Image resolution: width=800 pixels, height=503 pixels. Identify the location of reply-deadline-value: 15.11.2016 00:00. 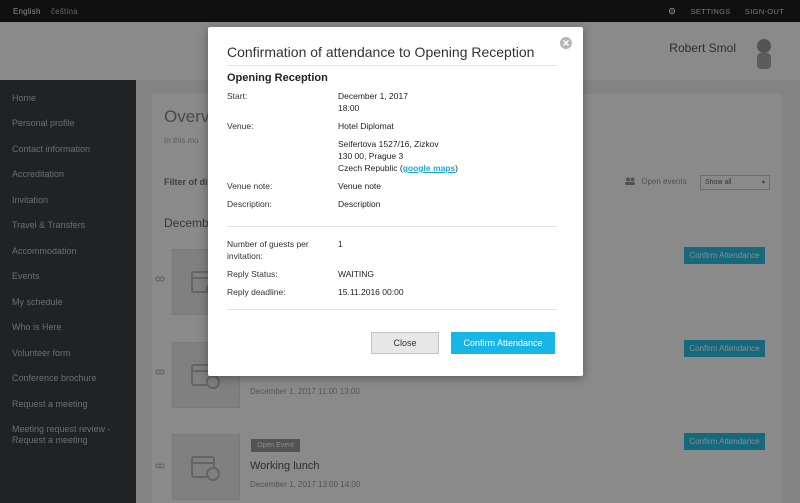
(371, 292).